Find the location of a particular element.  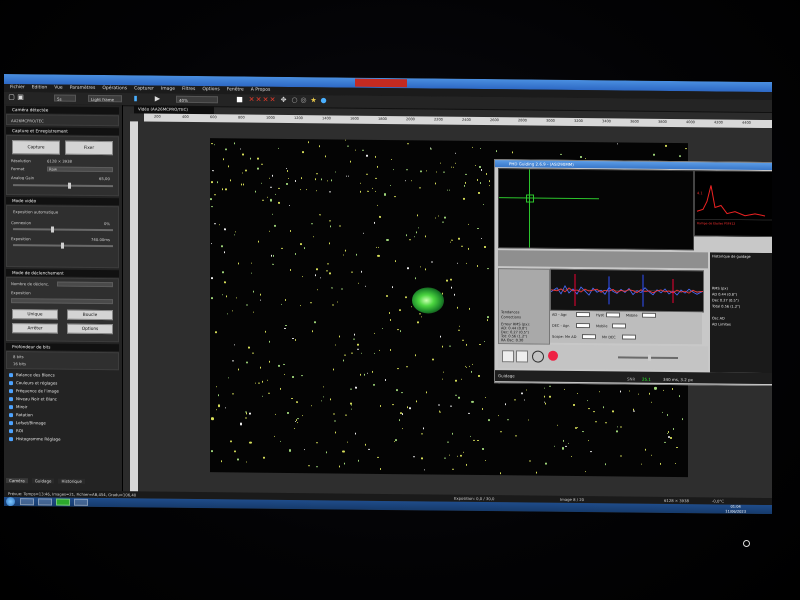

globe-icon: ● is located at coordinates (323, 100).